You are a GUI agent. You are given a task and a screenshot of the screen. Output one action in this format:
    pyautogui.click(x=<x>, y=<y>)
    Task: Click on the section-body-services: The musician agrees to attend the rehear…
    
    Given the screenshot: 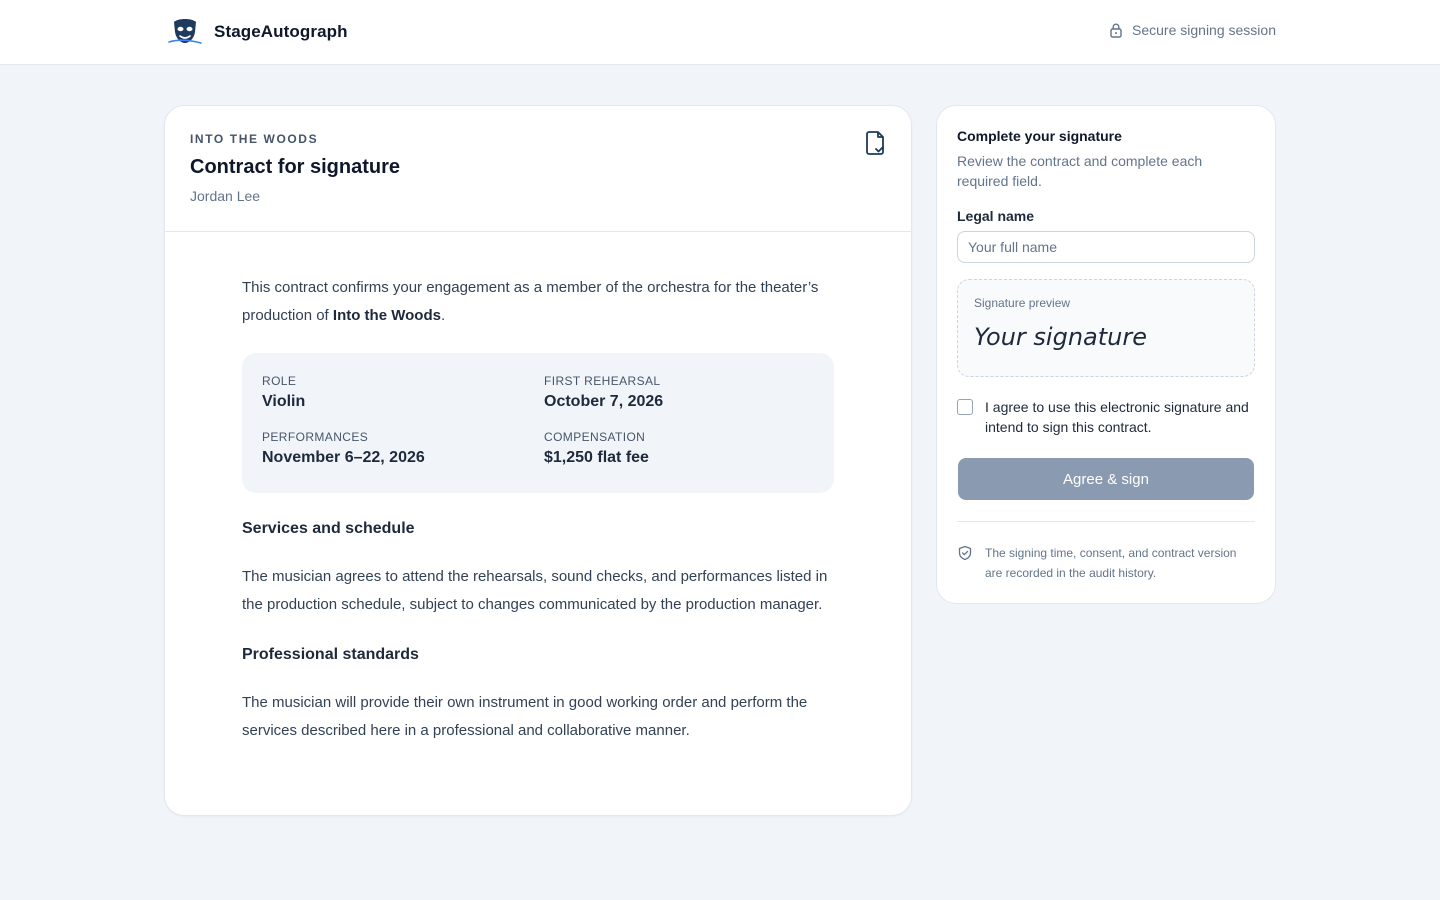 What is the action you would take?
    pyautogui.click(x=535, y=590)
    